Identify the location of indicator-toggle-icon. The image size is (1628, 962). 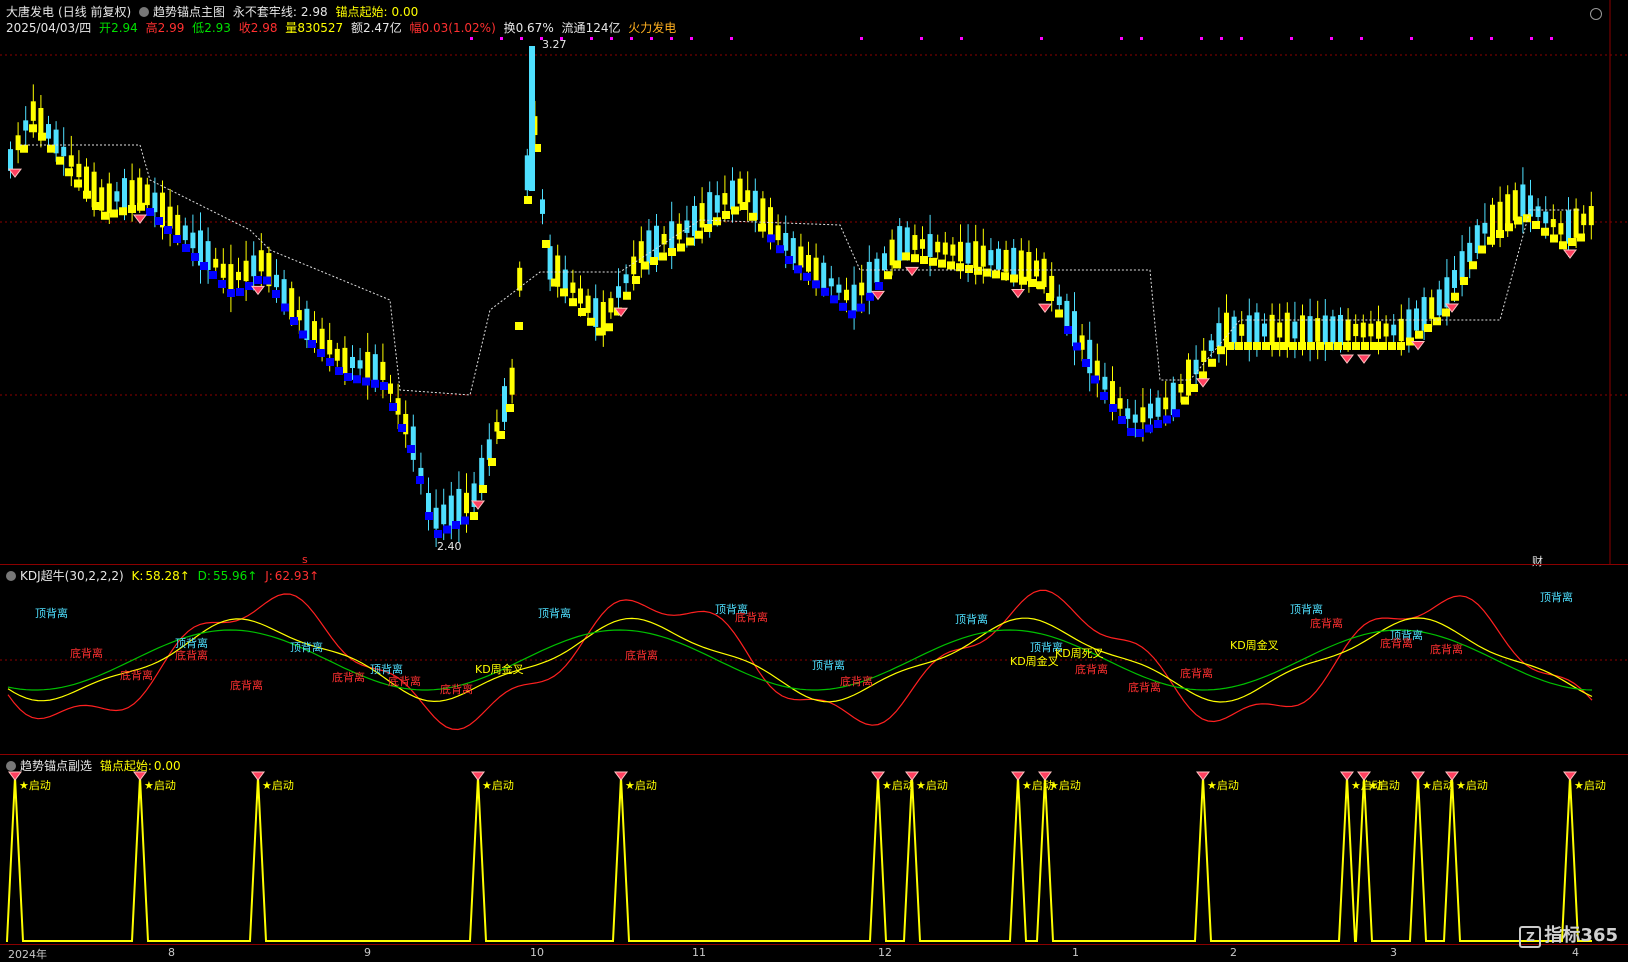
(144, 12).